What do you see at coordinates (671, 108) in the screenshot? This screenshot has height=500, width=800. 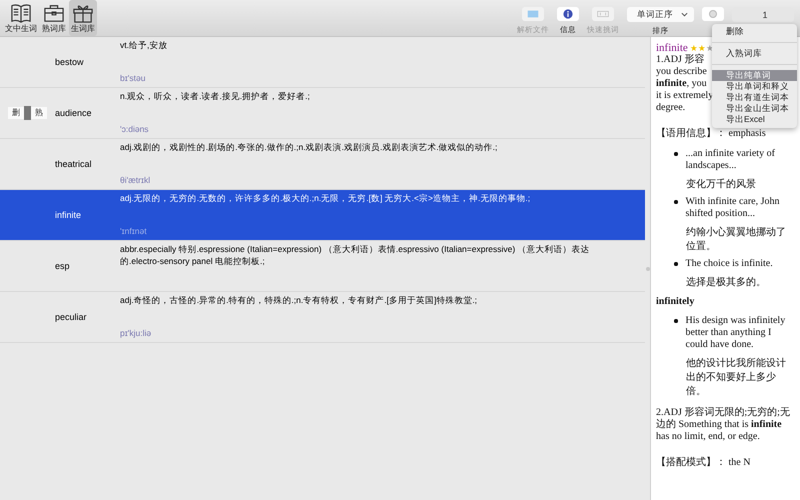 I see `definition-line: degree.` at bounding box center [671, 108].